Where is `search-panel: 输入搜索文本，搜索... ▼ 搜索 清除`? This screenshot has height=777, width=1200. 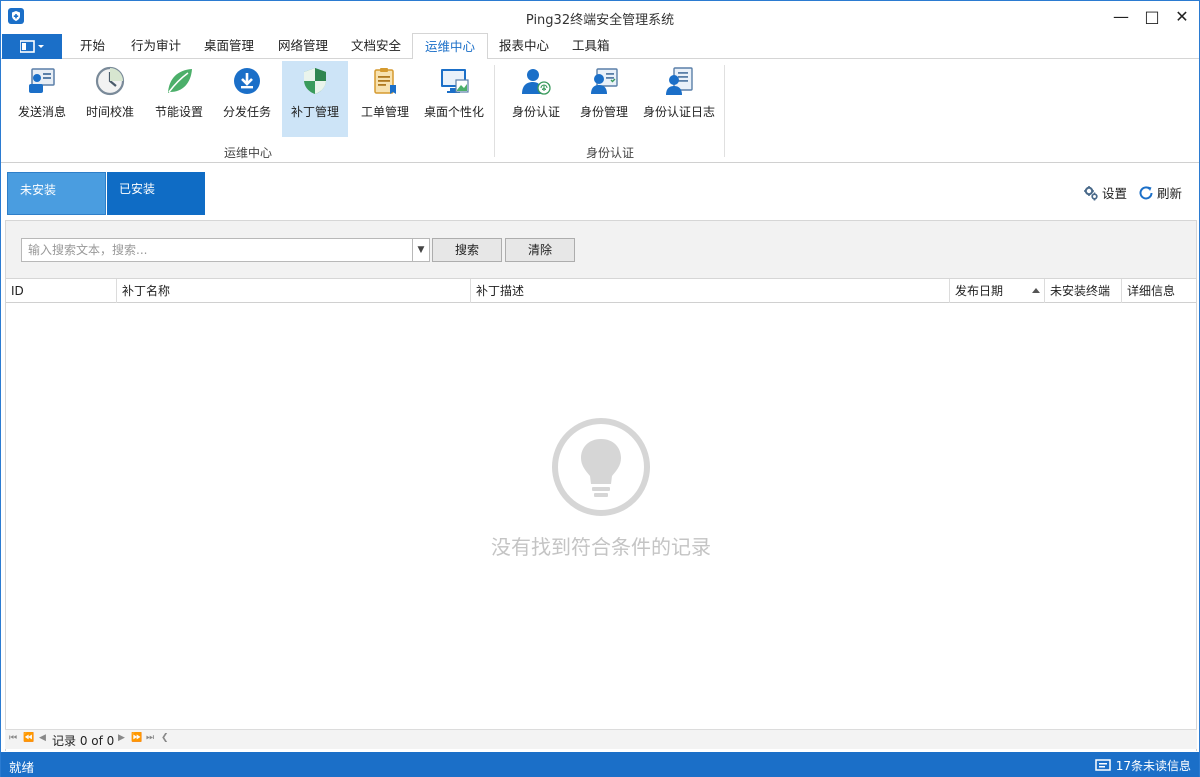 search-panel: 输入搜索文本，搜索... ▼ 搜索 清除 is located at coordinates (601, 249).